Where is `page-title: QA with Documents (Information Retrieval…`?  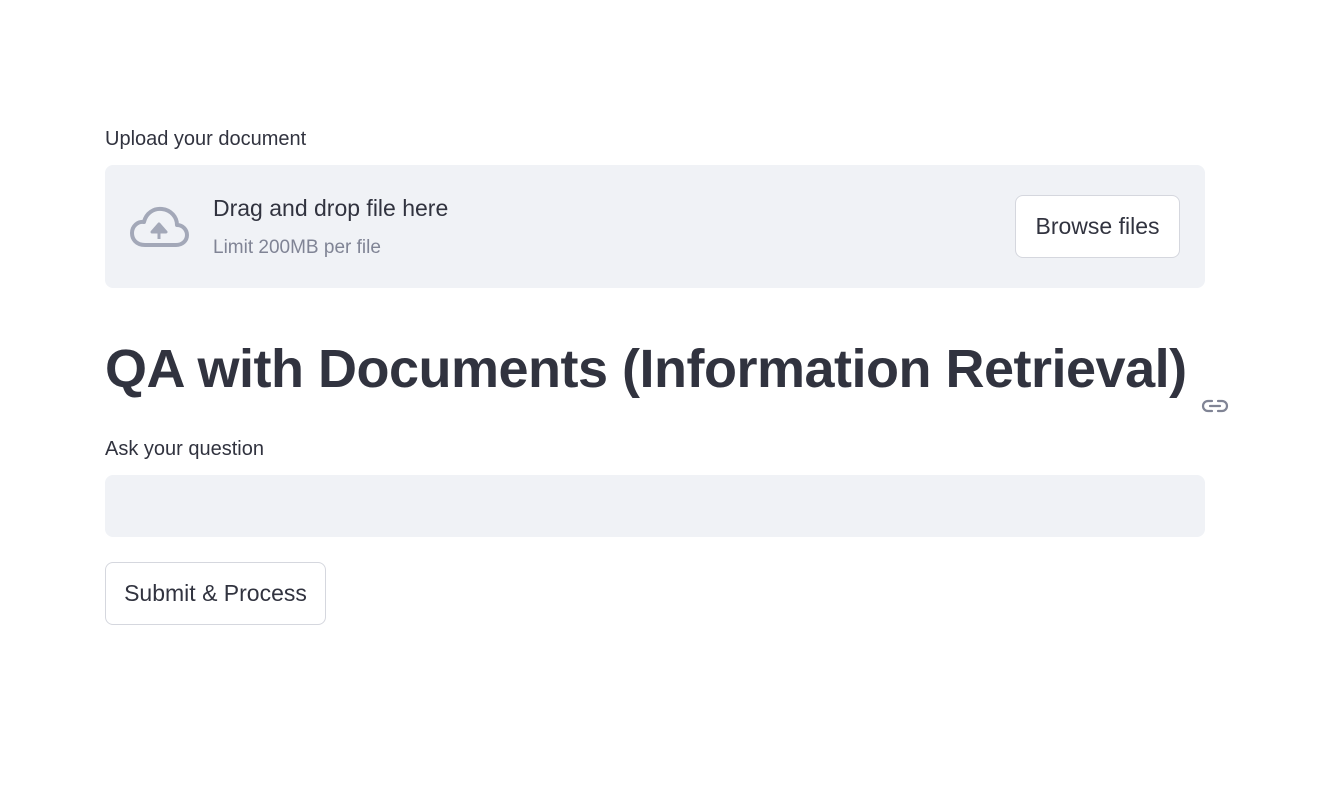 page-title: QA with Documents (Information Retrieval… is located at coordinates (667, 375).